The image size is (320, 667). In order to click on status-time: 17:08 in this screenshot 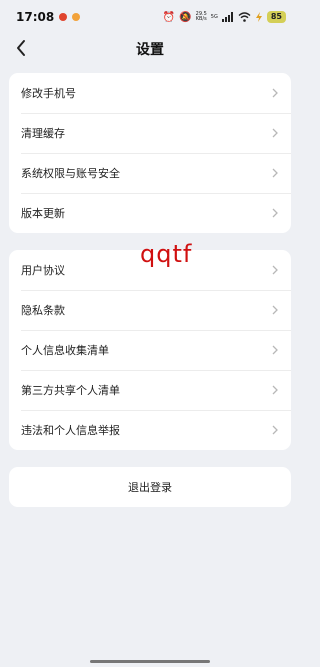, I will do `click(35, 17)`.